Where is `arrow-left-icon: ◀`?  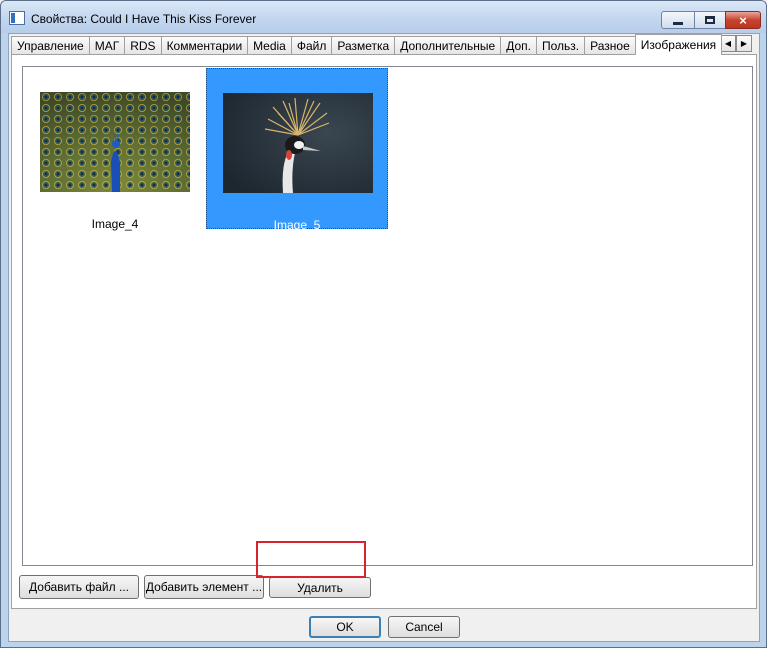
arrow-left-icon: ◀ is located at coordinates (728, 43).